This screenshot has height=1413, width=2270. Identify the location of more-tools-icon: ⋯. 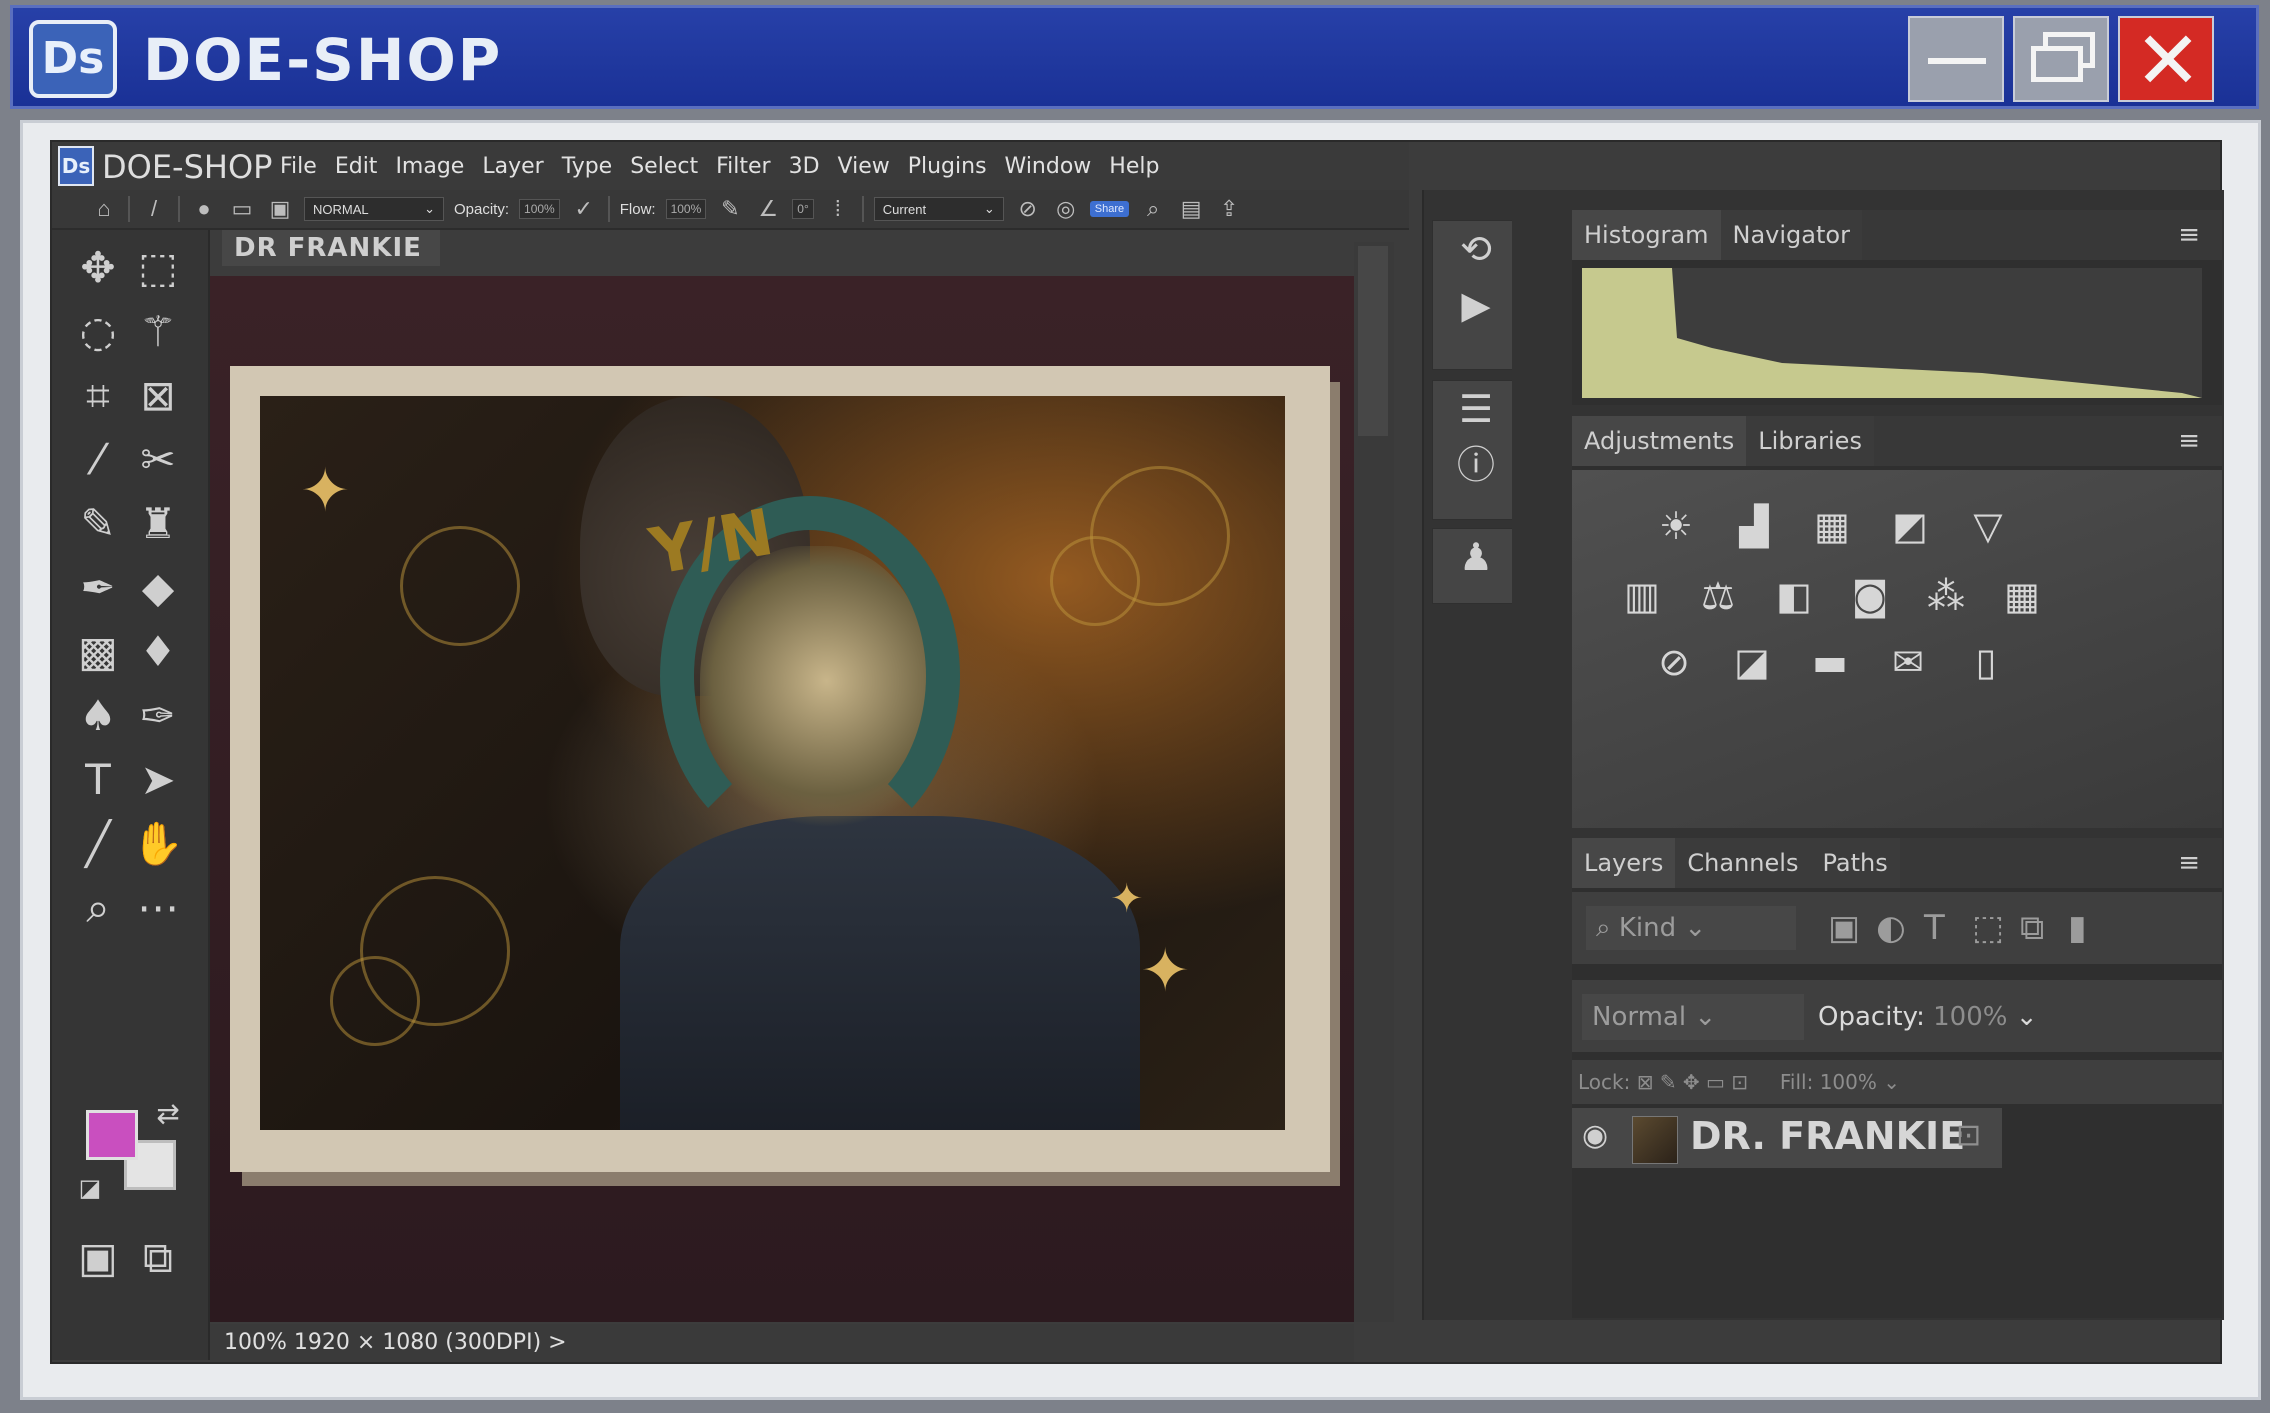
(158, 908).